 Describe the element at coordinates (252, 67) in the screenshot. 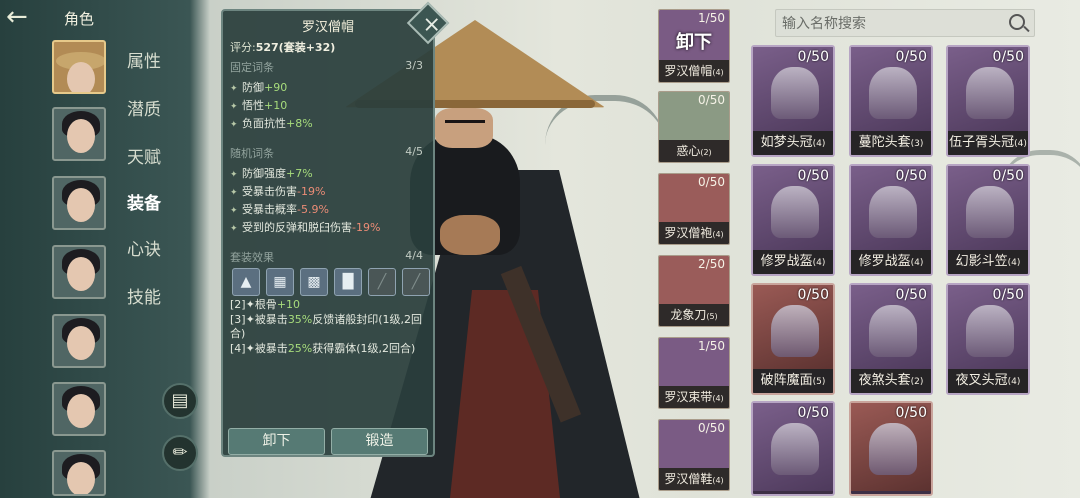

I see `fixed-stats-label: 固定词条` at that location.